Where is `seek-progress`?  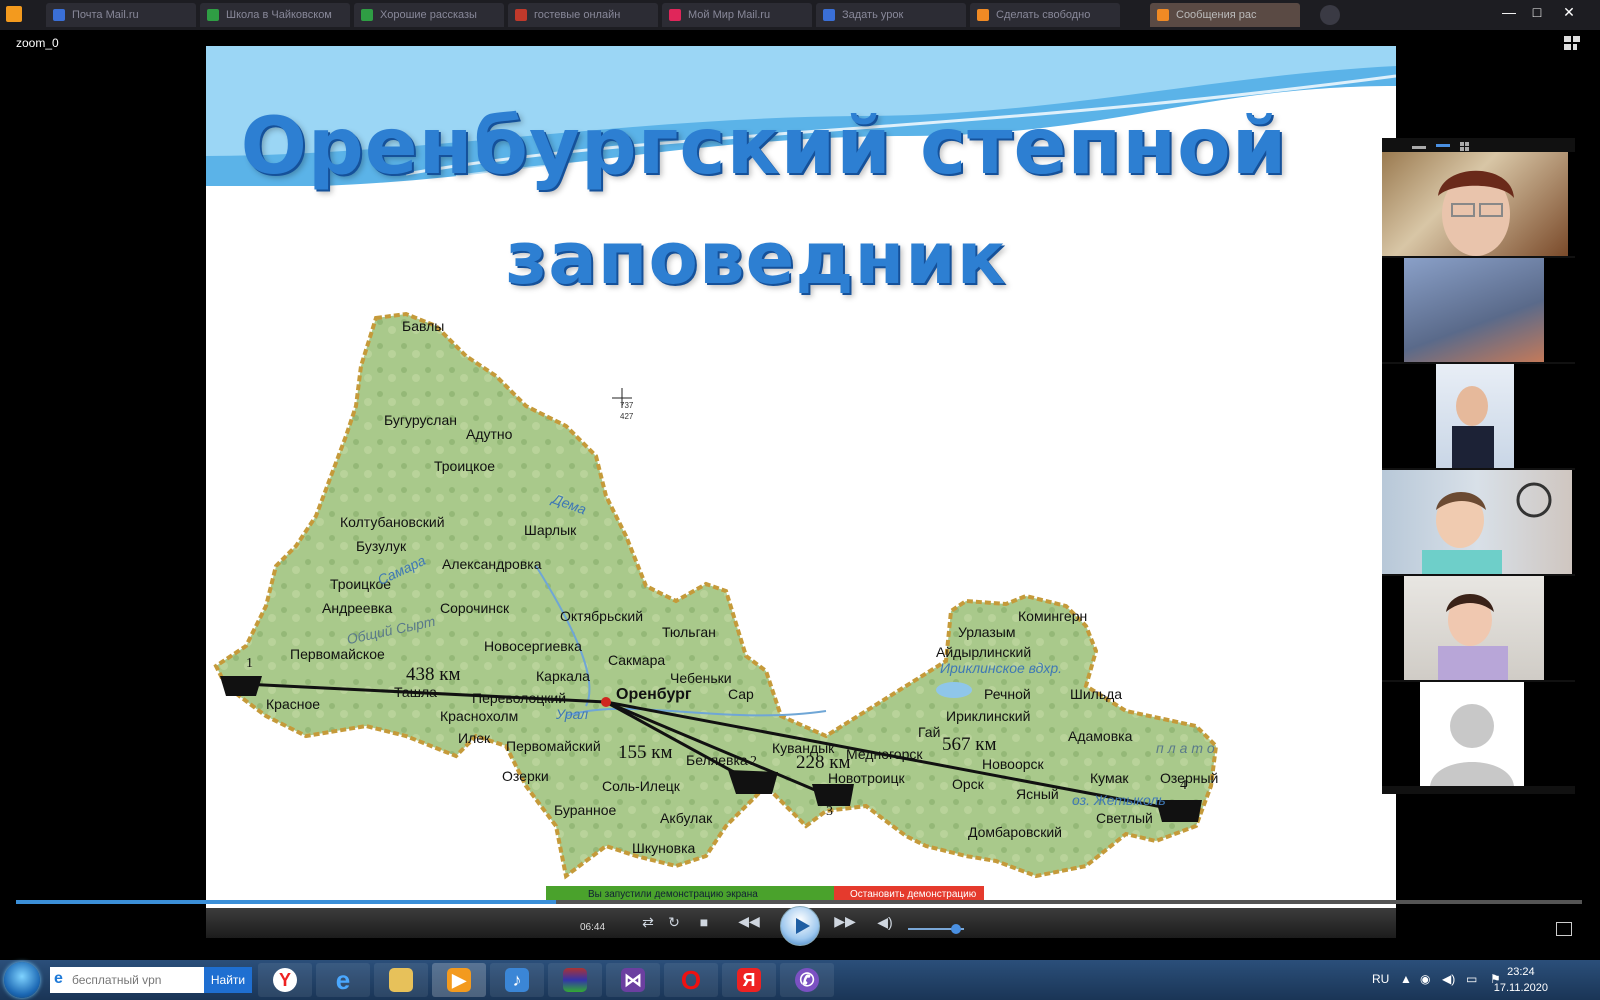 seek-progress is located at coordinates (286, 902).